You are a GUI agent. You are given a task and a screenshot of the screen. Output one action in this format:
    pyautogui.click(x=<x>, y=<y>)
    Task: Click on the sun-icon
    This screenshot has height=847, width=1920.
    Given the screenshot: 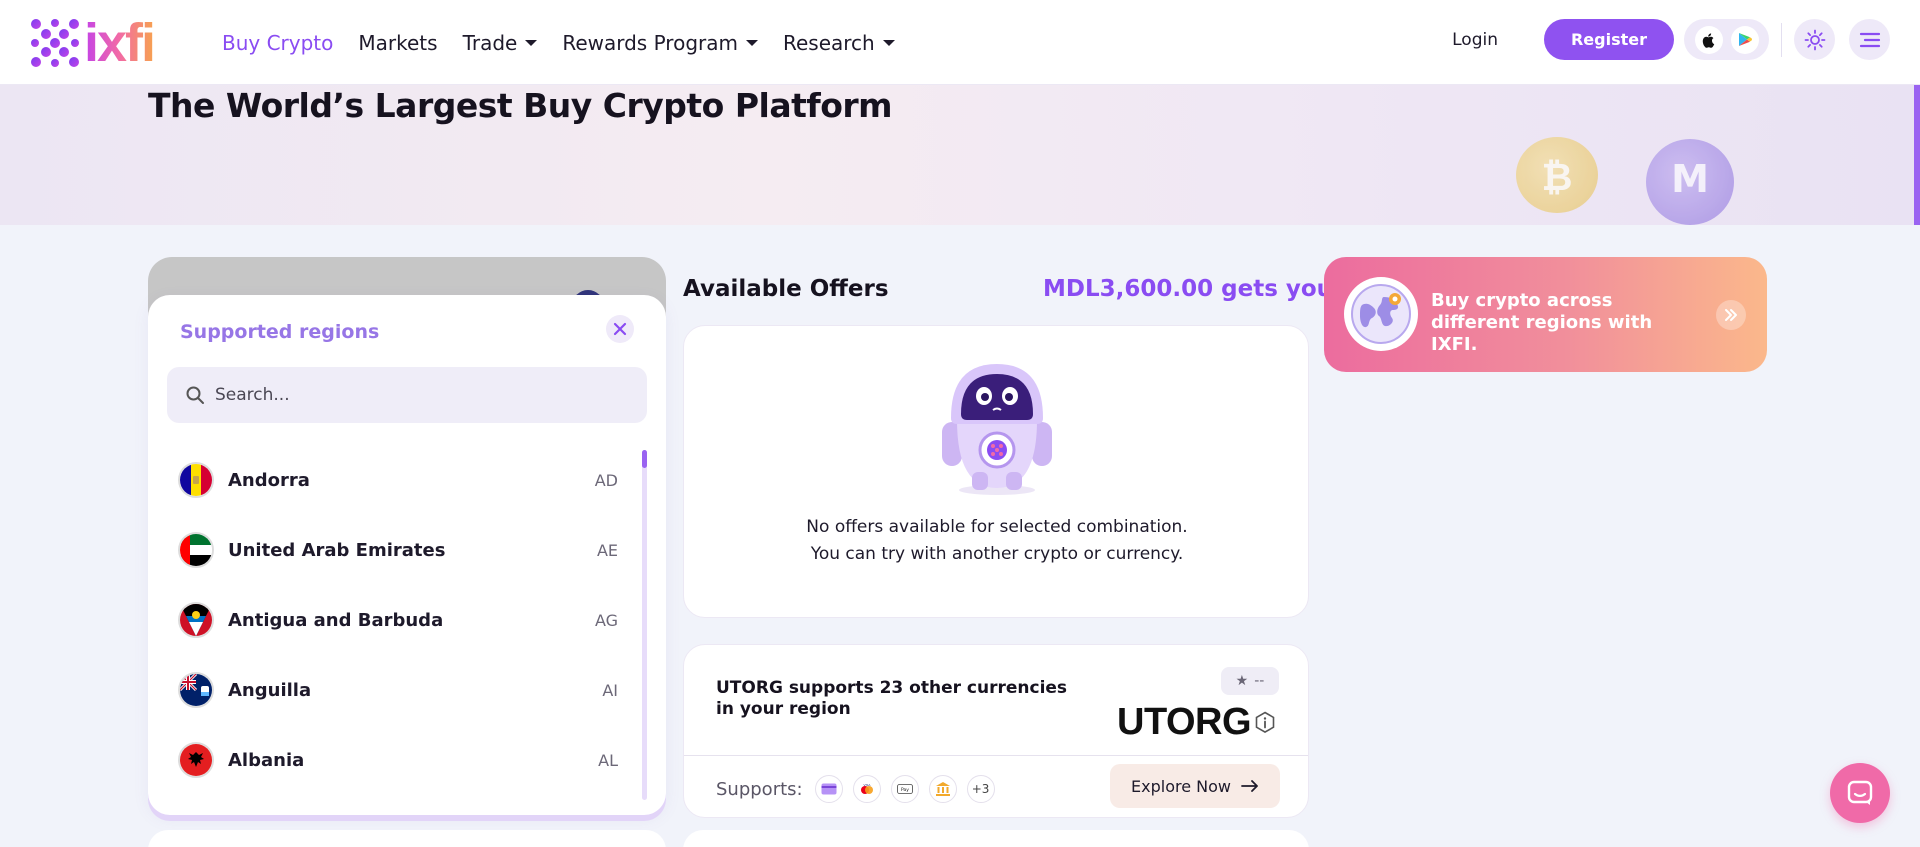 What is the action you would take?
    pyautogui.click(x=1814, y=39)
    